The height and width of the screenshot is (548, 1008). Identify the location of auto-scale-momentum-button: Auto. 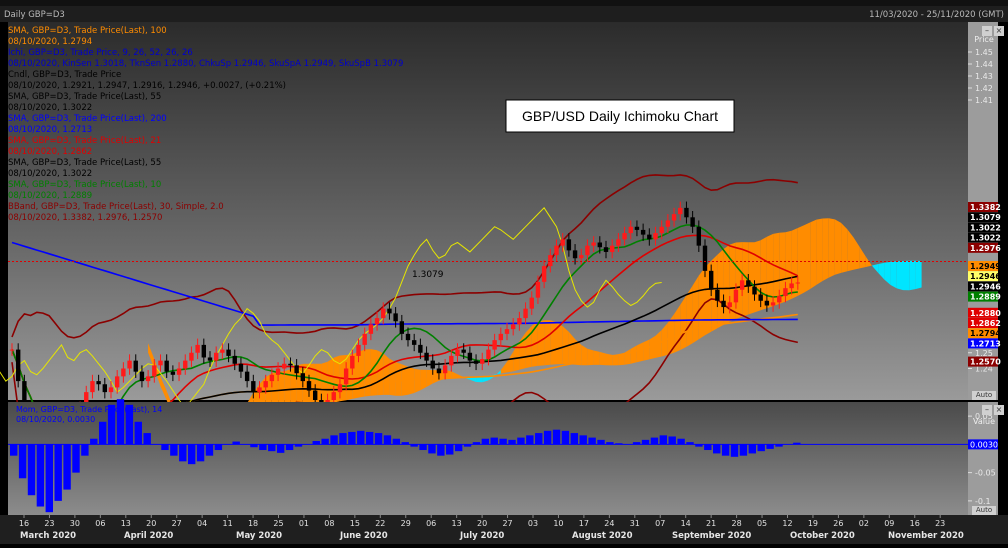
(984, 510).